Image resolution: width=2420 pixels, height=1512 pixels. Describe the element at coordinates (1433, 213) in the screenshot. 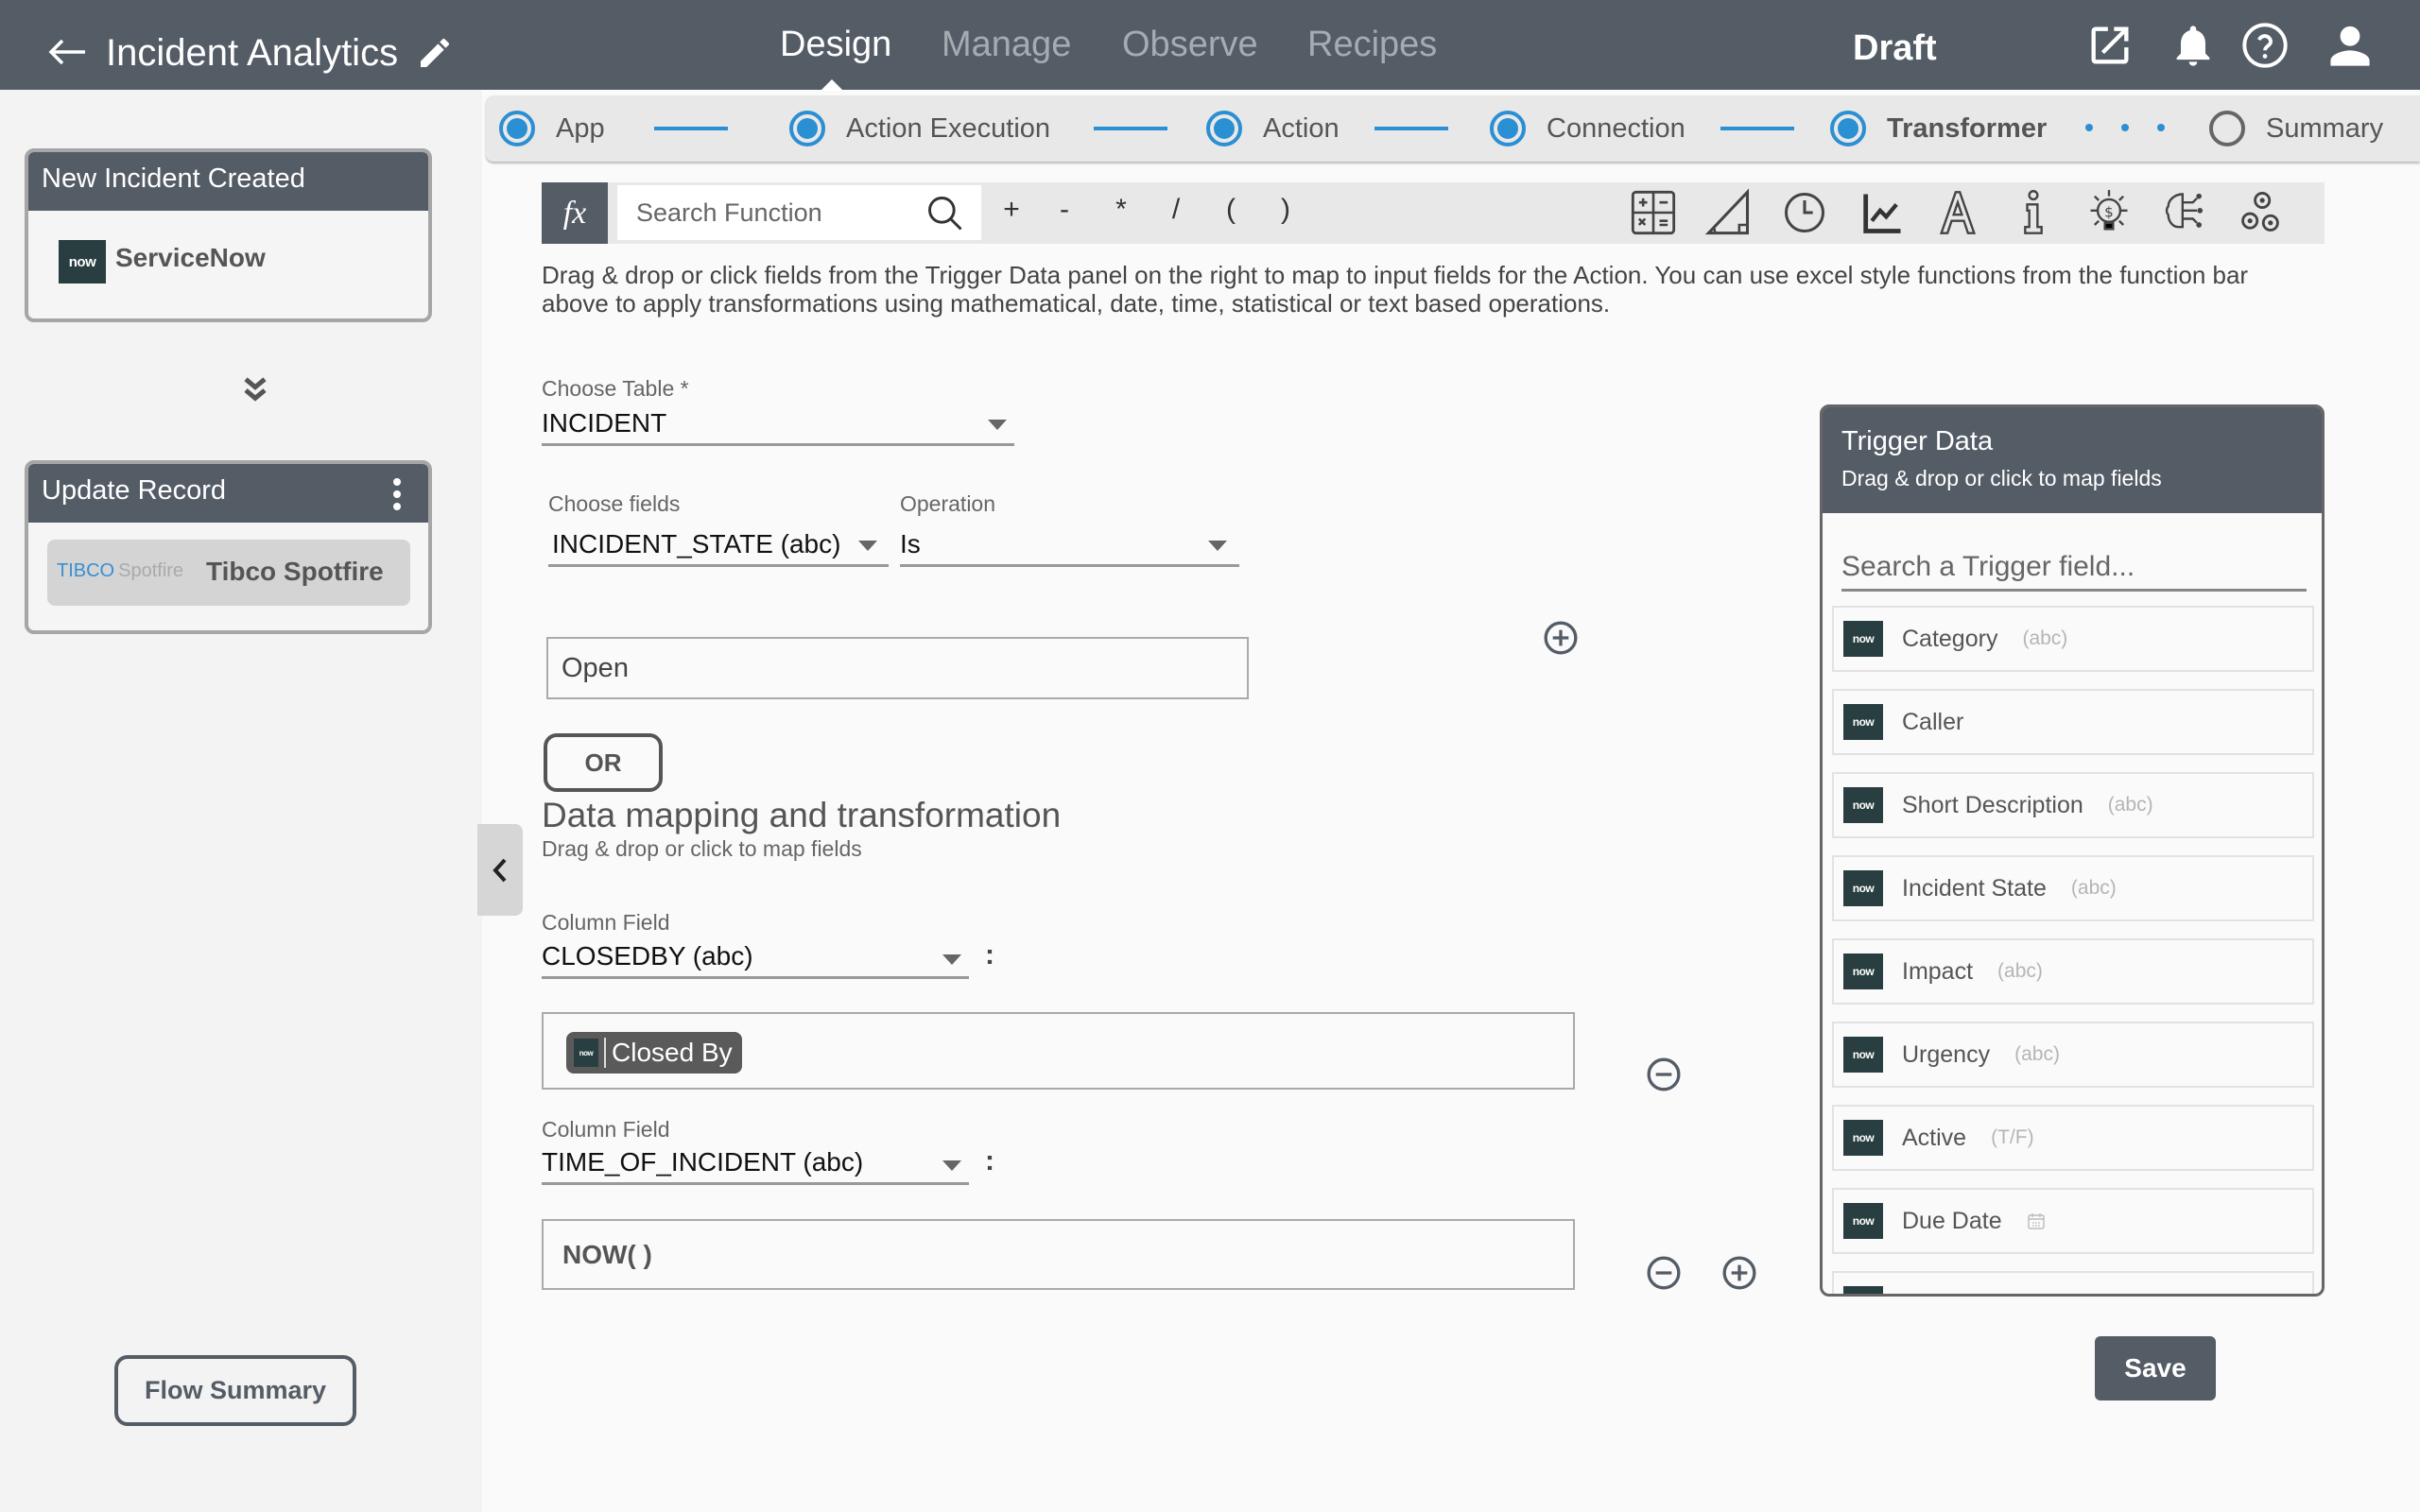

I see `function-bar: fx + - * / ( ) $` at that location.